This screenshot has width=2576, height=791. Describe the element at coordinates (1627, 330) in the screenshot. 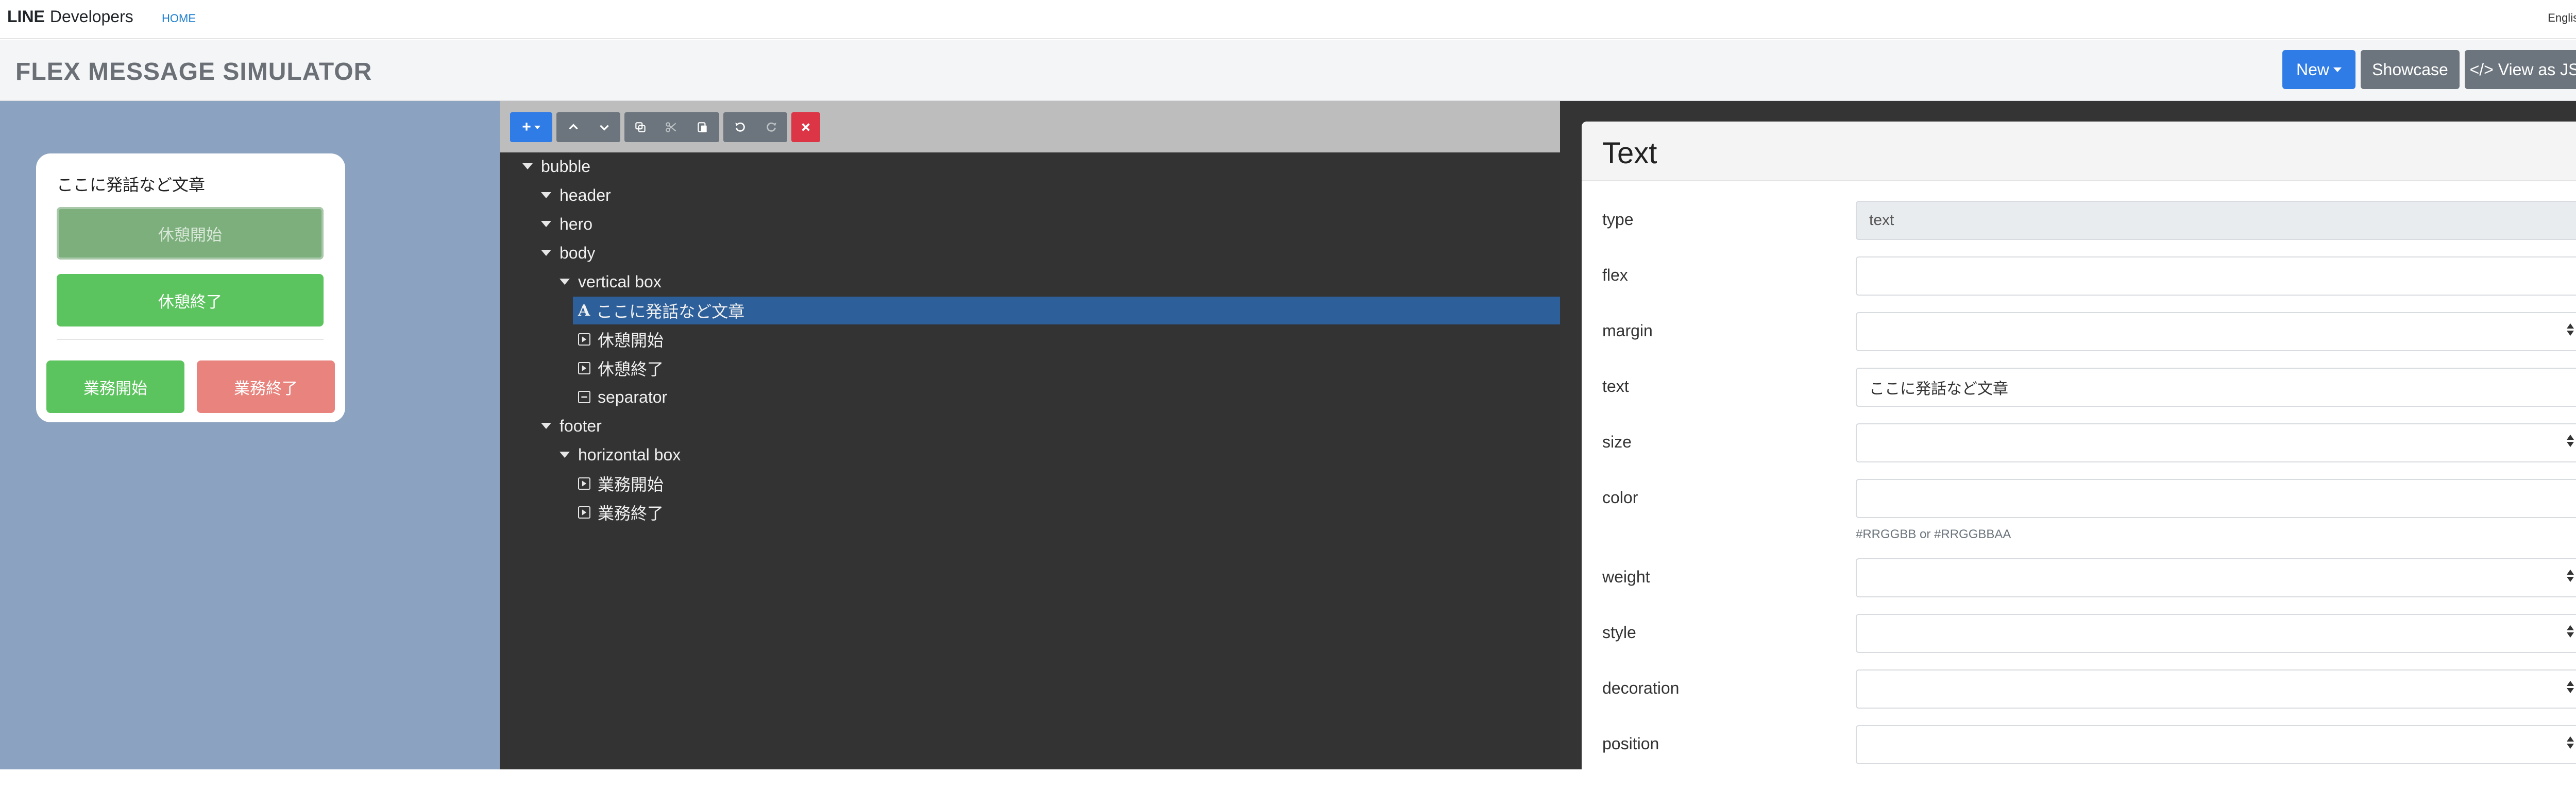

I see `margin-label: margin` at that location.